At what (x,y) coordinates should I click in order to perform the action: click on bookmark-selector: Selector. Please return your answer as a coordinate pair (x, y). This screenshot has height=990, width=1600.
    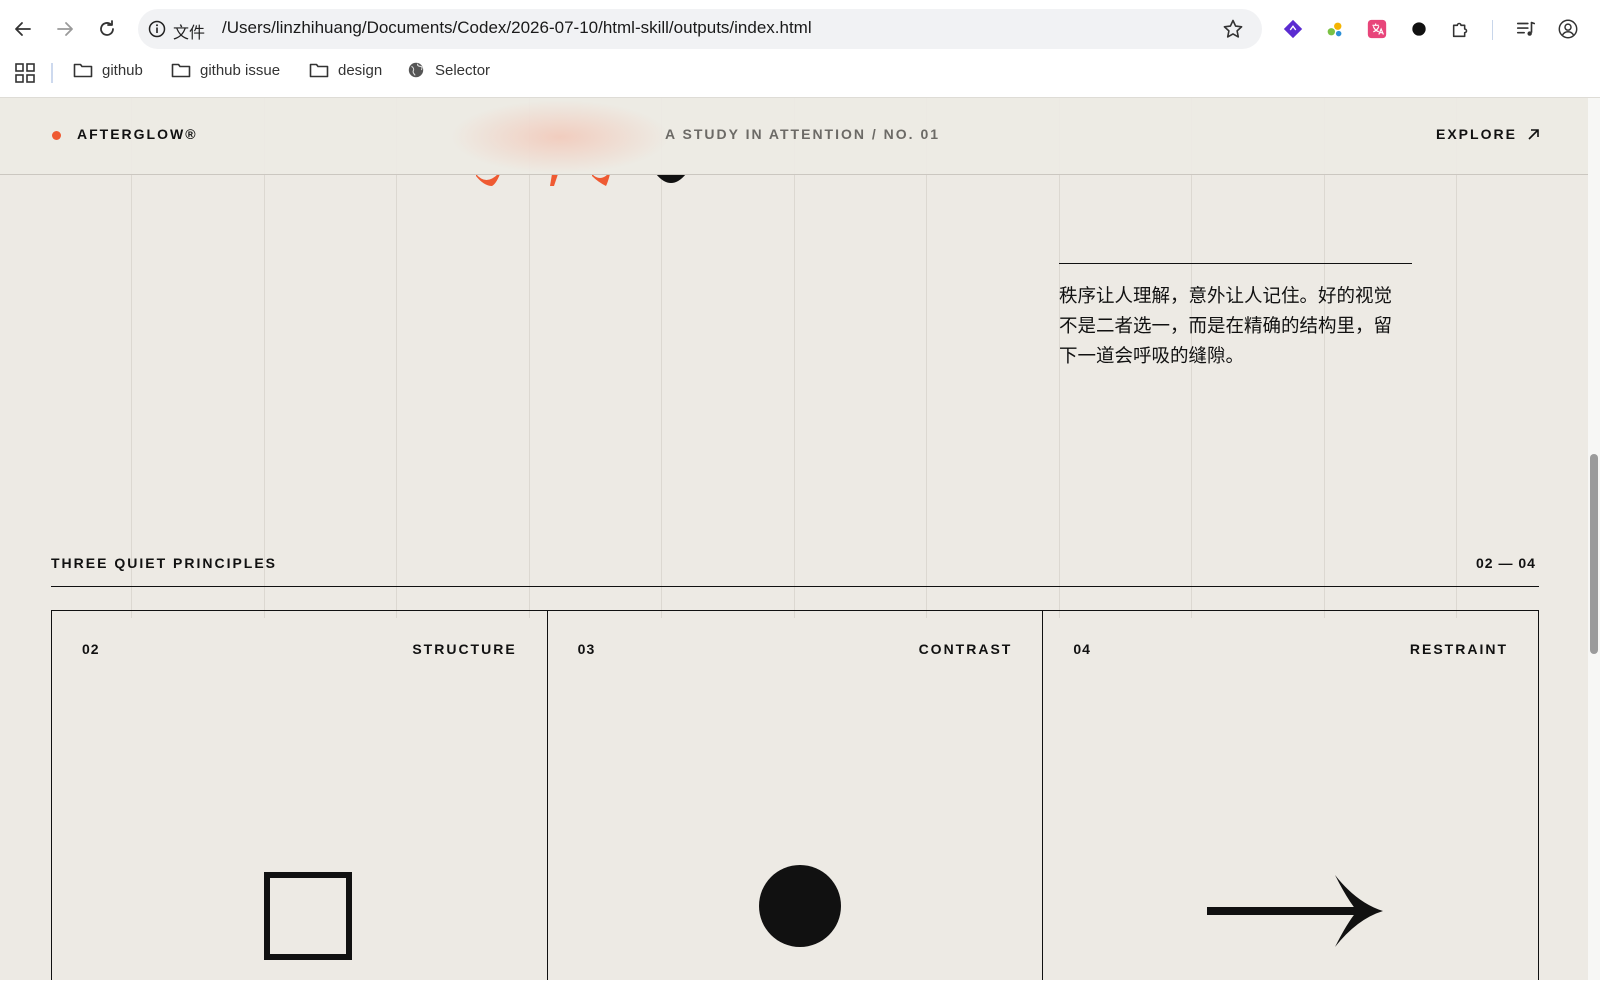
    Looking at the image, I should click on (448, 70).